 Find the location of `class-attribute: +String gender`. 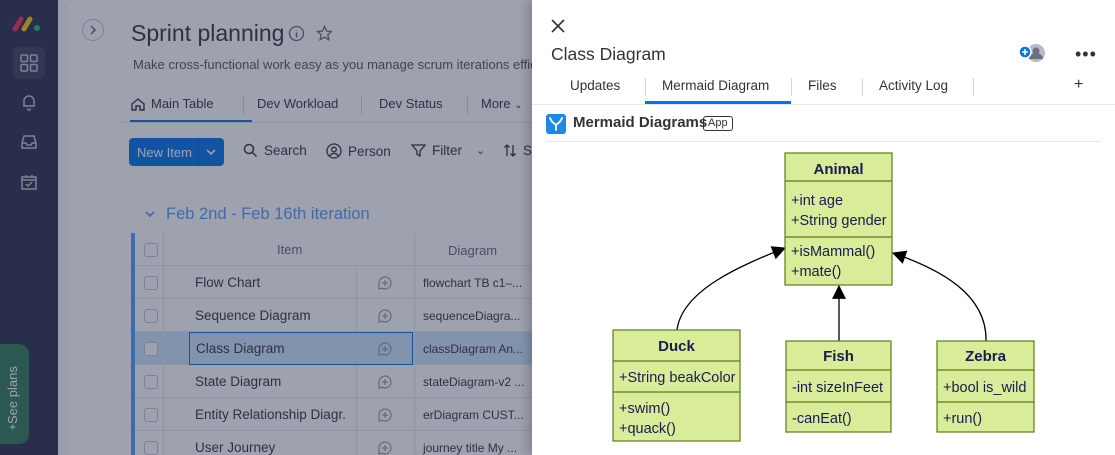

class-attribute: +String gender is located at coordinates (839, 221).